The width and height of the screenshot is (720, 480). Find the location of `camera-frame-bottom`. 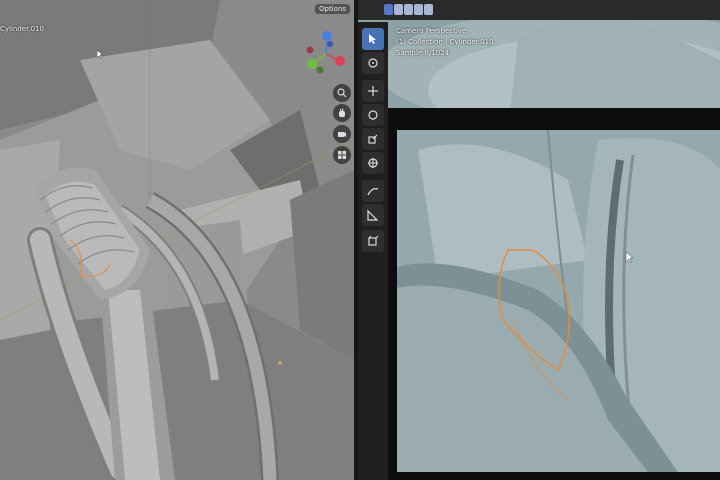

camera-frame-bottom is located at coordinates (554, 476).